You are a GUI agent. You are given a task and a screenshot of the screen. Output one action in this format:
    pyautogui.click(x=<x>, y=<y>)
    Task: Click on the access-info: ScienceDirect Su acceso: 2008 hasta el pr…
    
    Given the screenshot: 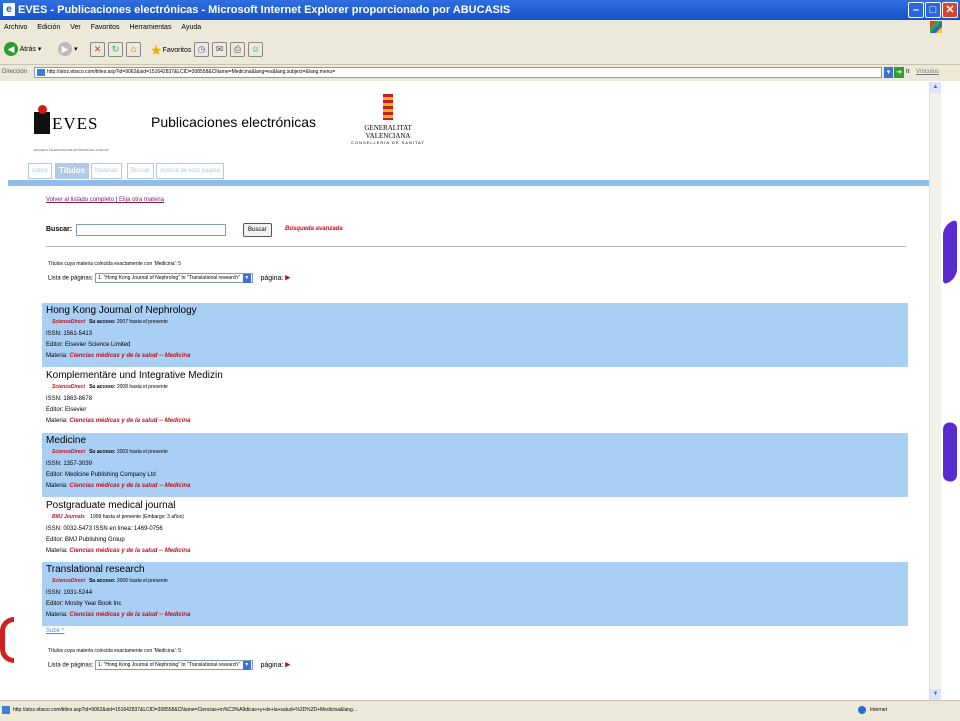 What is the action you would take?
    pyautogui.click(x=110, y=387)
    